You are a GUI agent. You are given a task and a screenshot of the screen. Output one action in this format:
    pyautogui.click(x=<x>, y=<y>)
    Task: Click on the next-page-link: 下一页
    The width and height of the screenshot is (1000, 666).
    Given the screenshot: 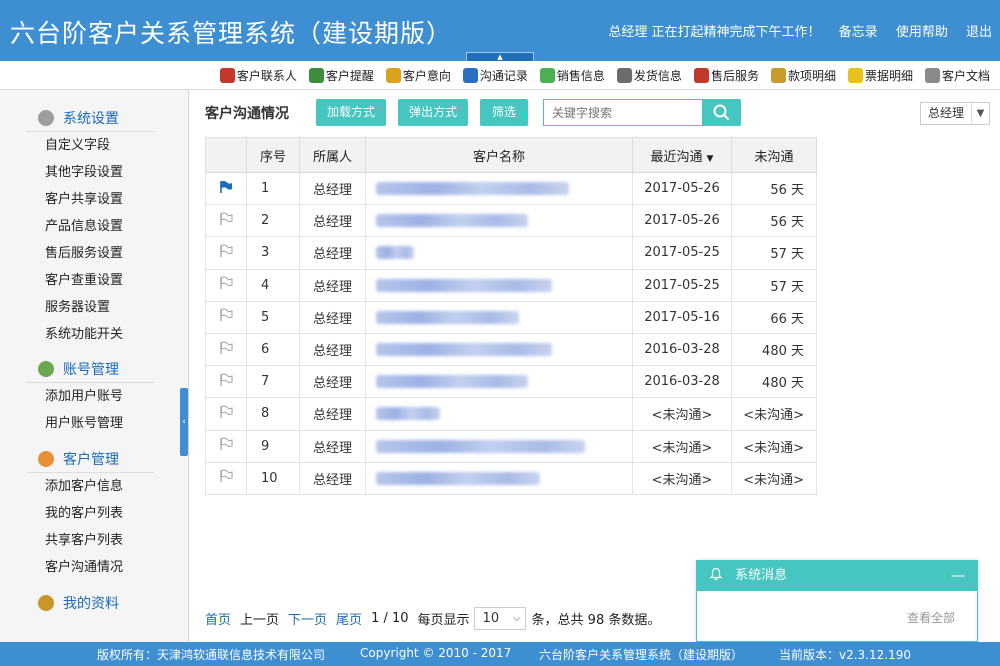 What is the action you would take?
    pyautogui.click(x=307, y=618)
    